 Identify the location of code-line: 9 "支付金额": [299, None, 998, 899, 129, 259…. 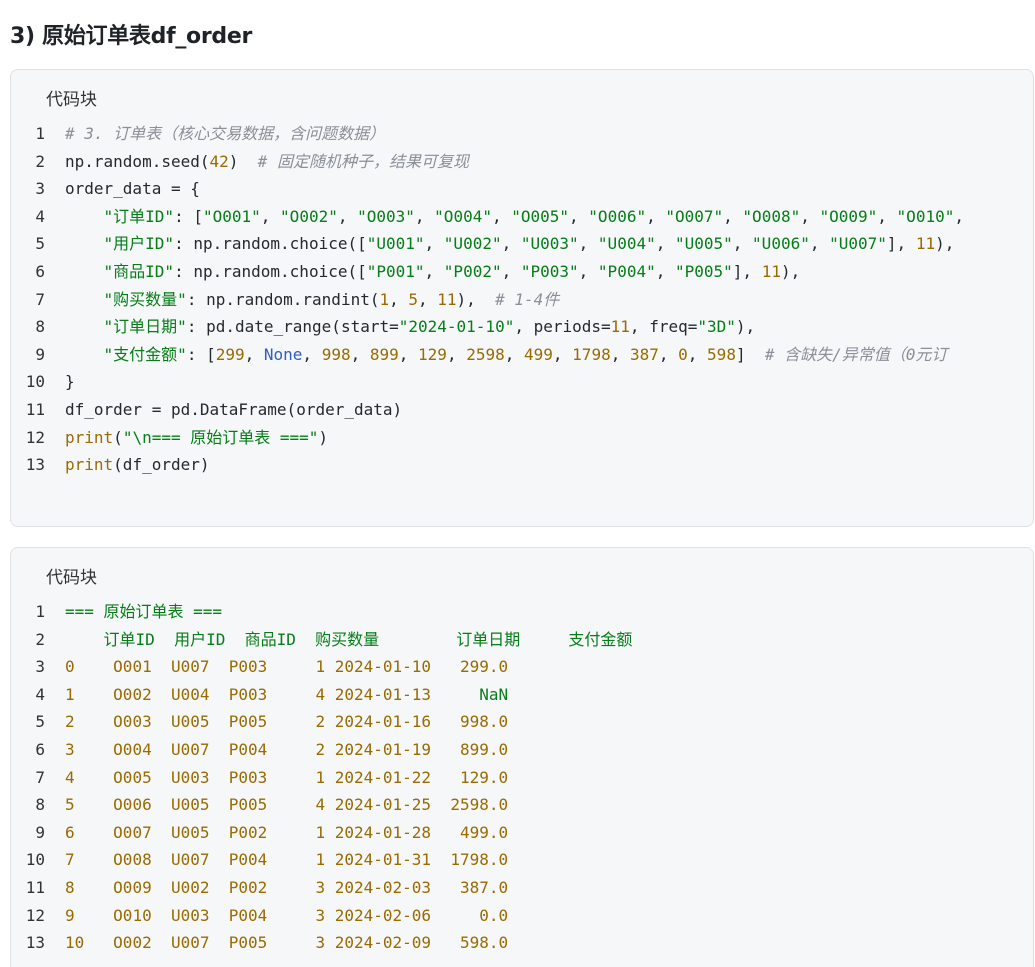
(522, 355).